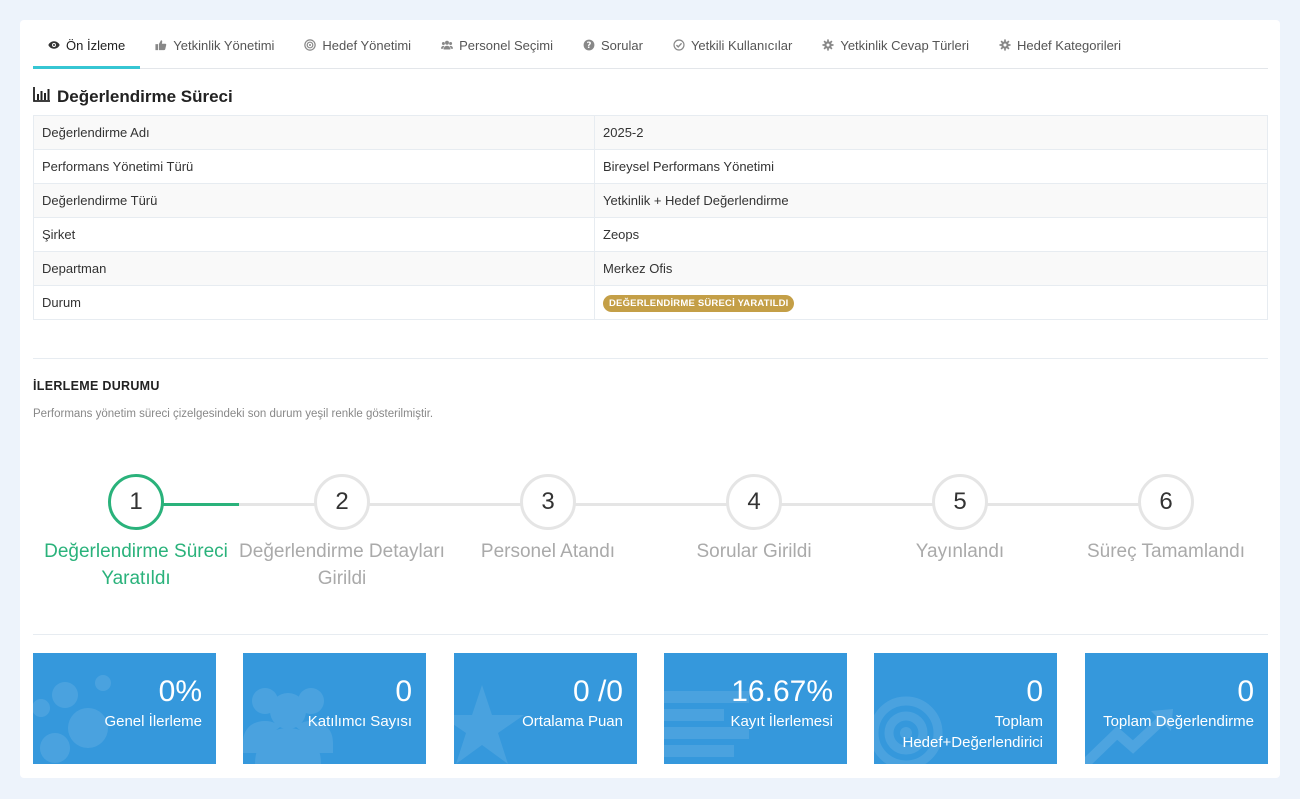 Image resolution: width=1300 pixels, height=799 pixels. I want to click on step-number: 1, so click(136, 502).